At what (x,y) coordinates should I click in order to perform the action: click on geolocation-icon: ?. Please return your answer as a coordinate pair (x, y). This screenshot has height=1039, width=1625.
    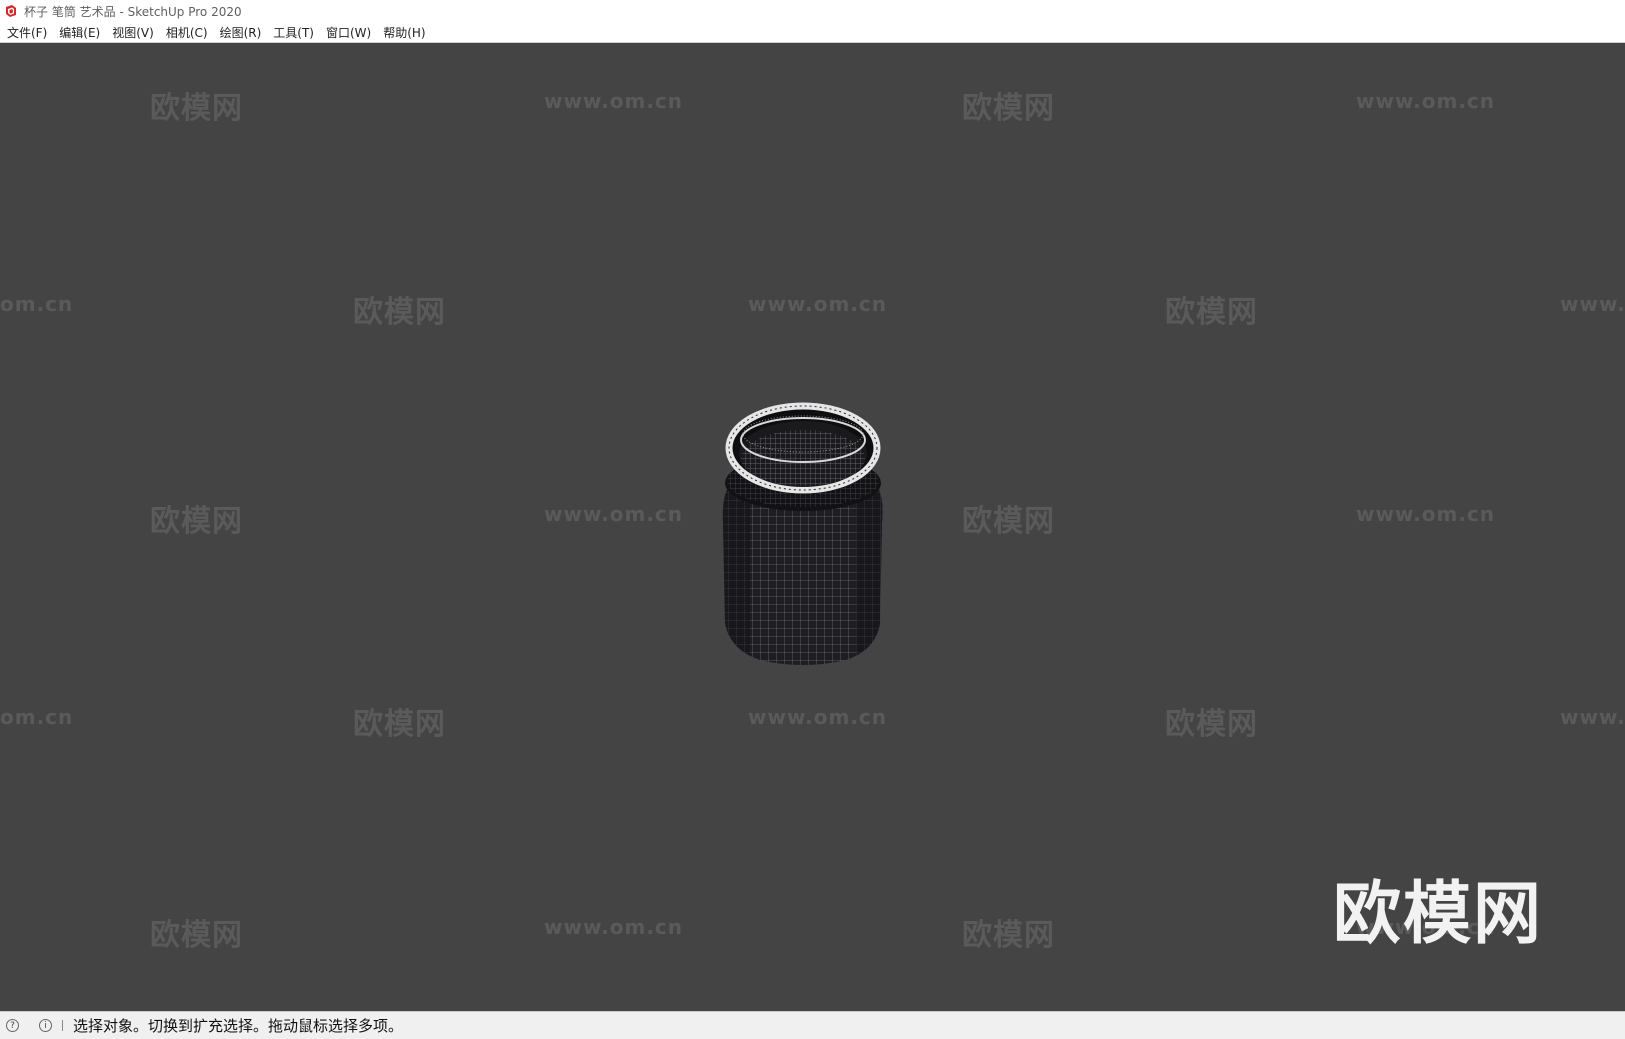
    Looking at the image, I should click on (12, 1025).